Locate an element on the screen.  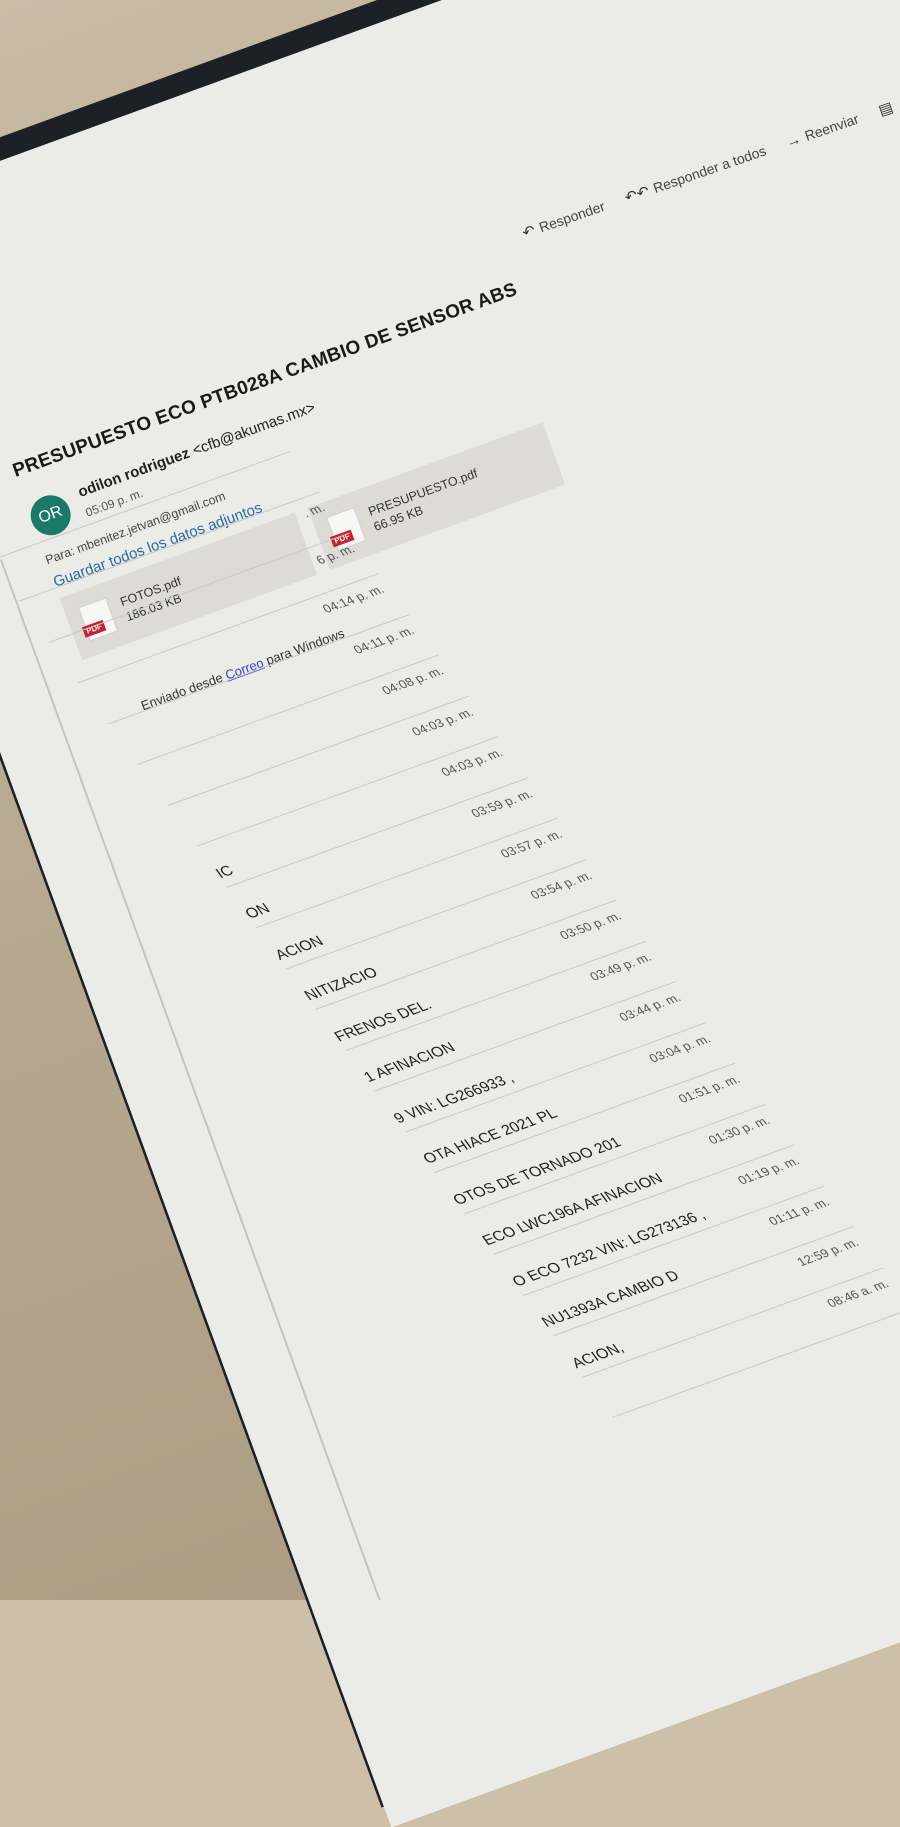
list-item-time: . m. is located at coordinates (313, 510).